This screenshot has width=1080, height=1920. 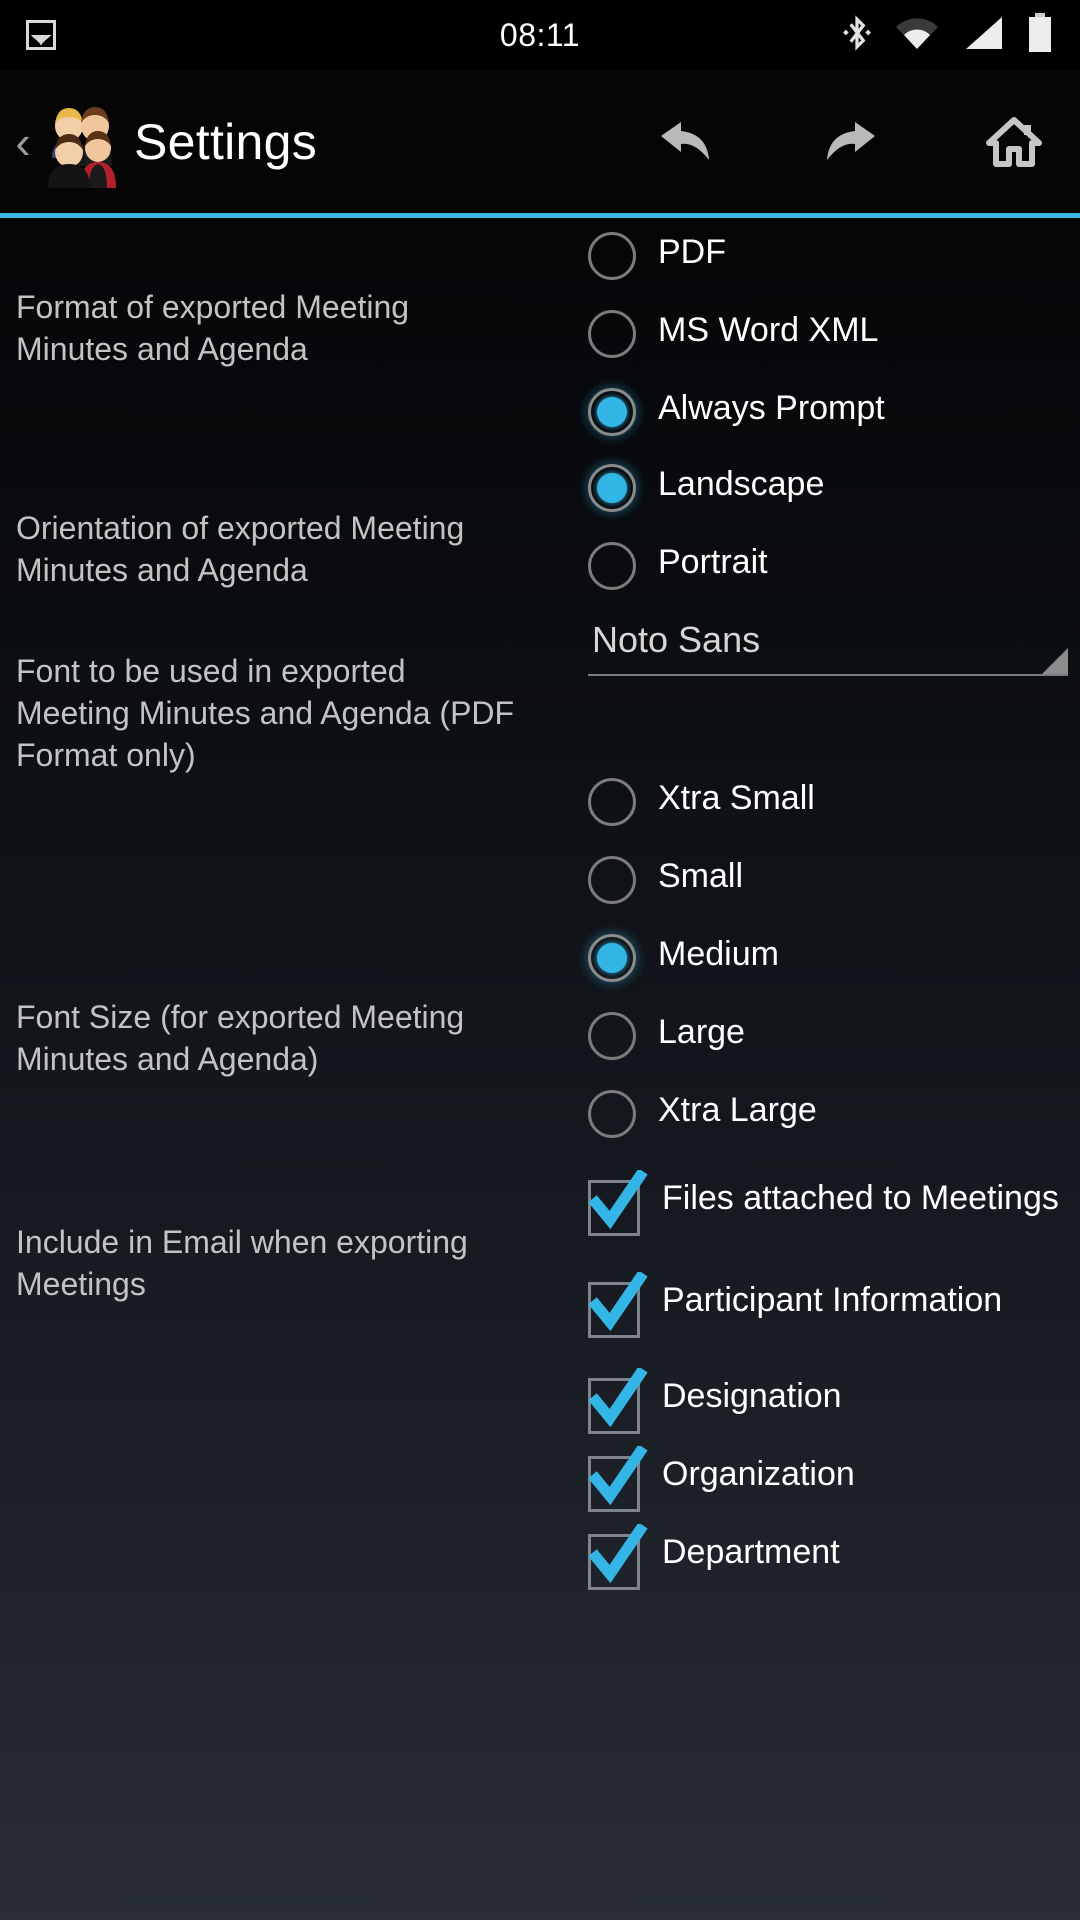 I want to click on option-label: Always Prompt, so click(x=771, y=408).